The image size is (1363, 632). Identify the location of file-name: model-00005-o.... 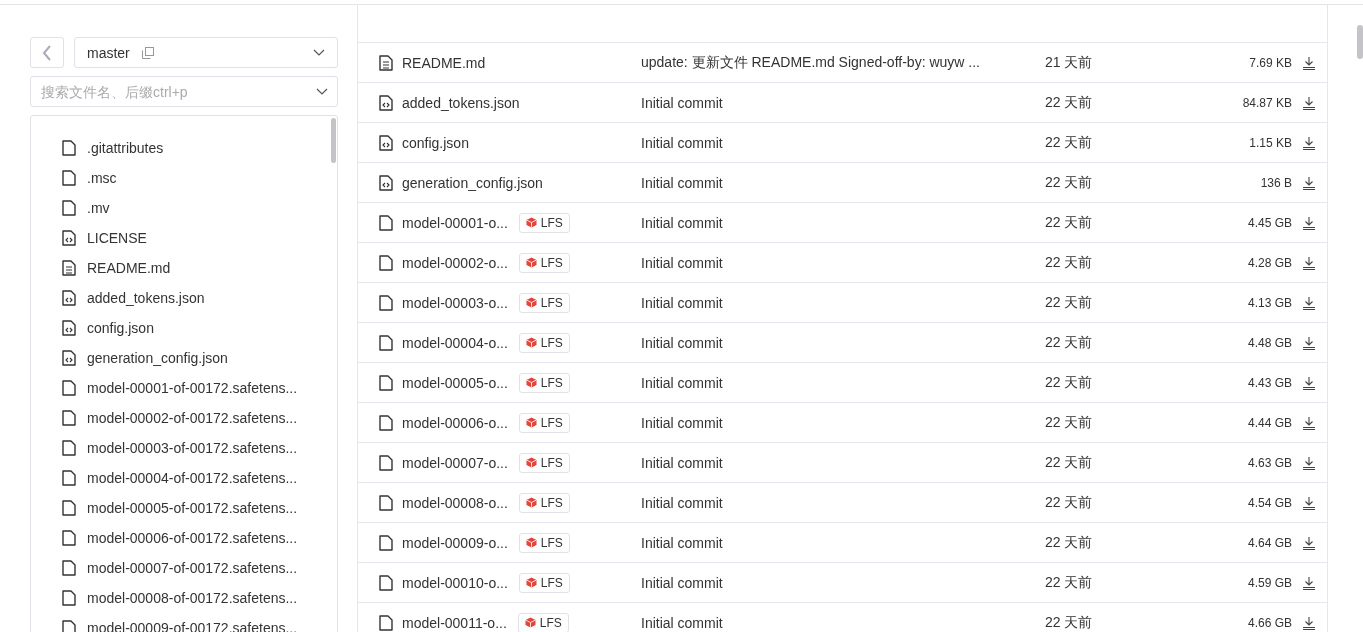
(455, 382).